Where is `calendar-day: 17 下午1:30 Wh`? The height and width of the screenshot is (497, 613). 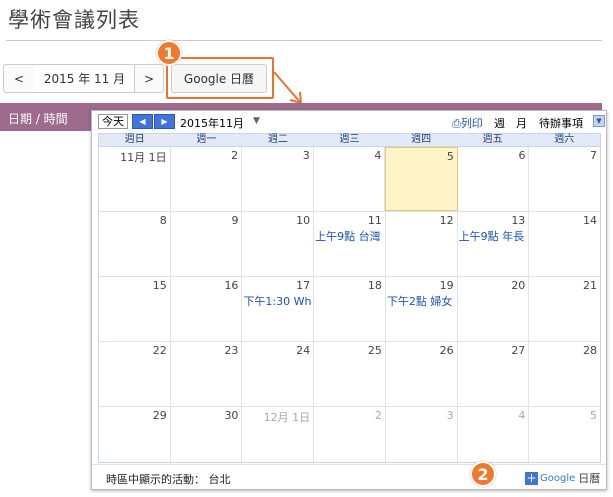
calendar-day: 17 下午1:30 Wh is located at coordinates (278, 309).